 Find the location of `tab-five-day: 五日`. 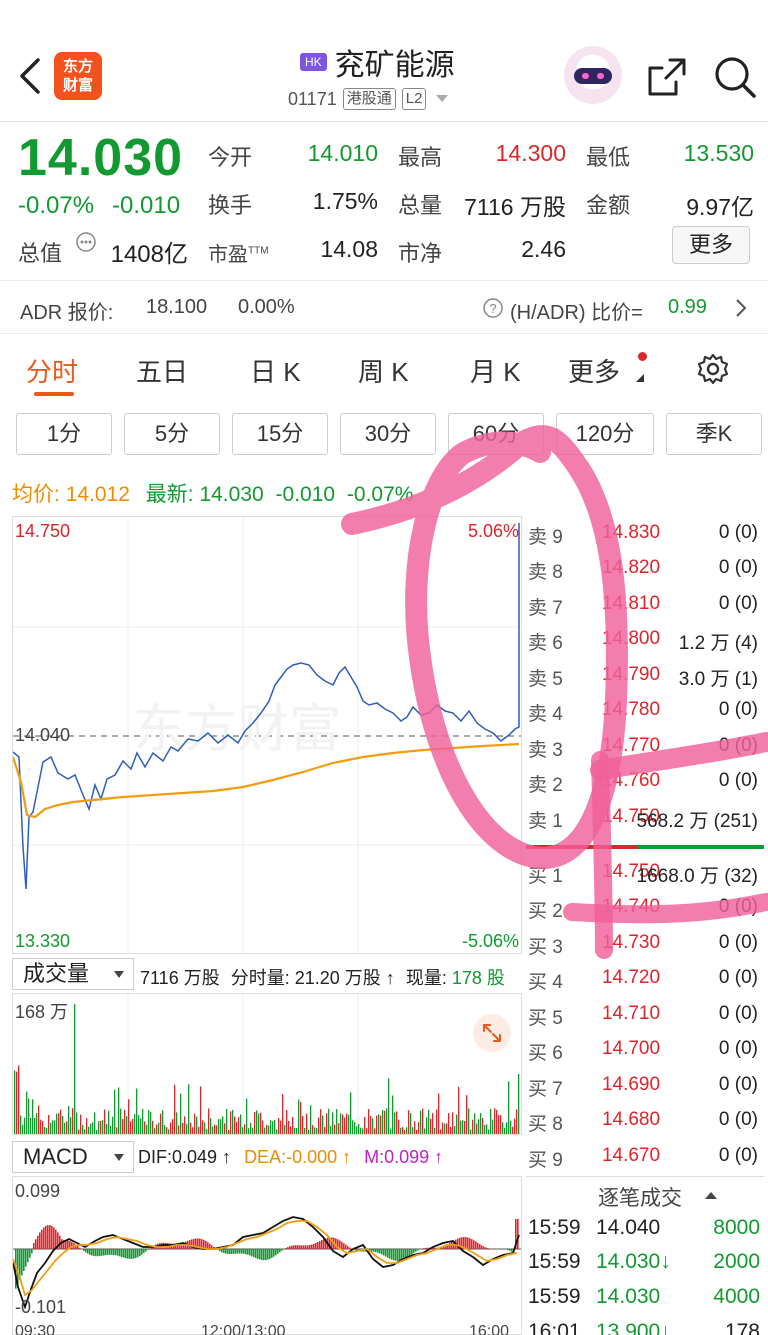

tab-five-day: 五日 is located at coordinates (162, 370).